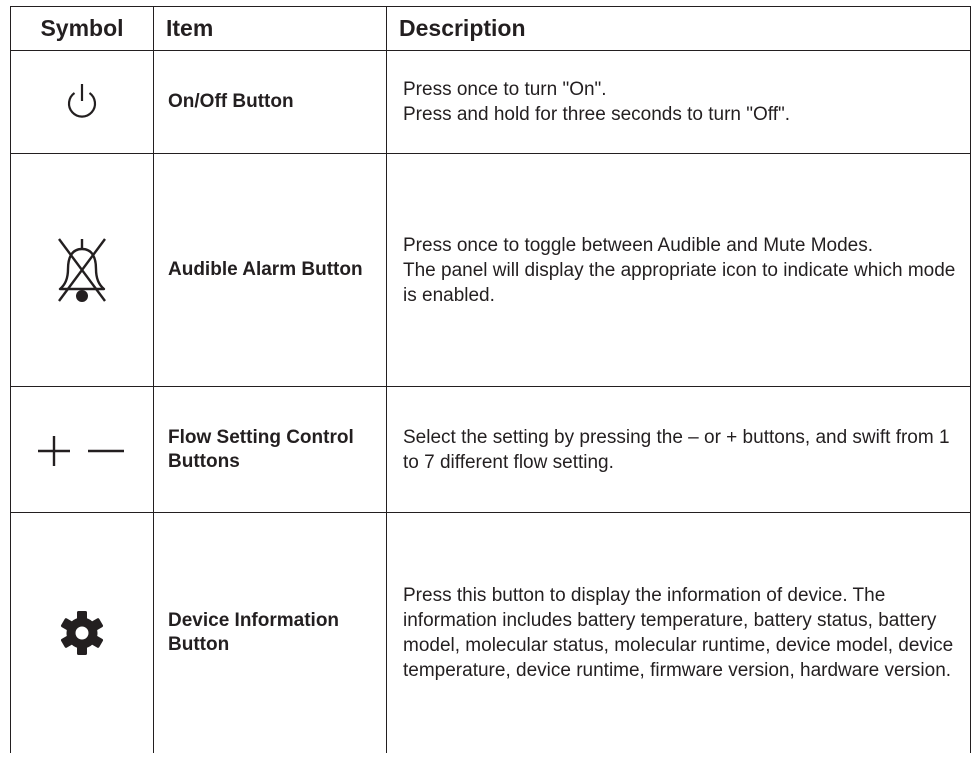 This screenshot has height=766, width=978. I want to click on header-description: Description, so click(678, 28).